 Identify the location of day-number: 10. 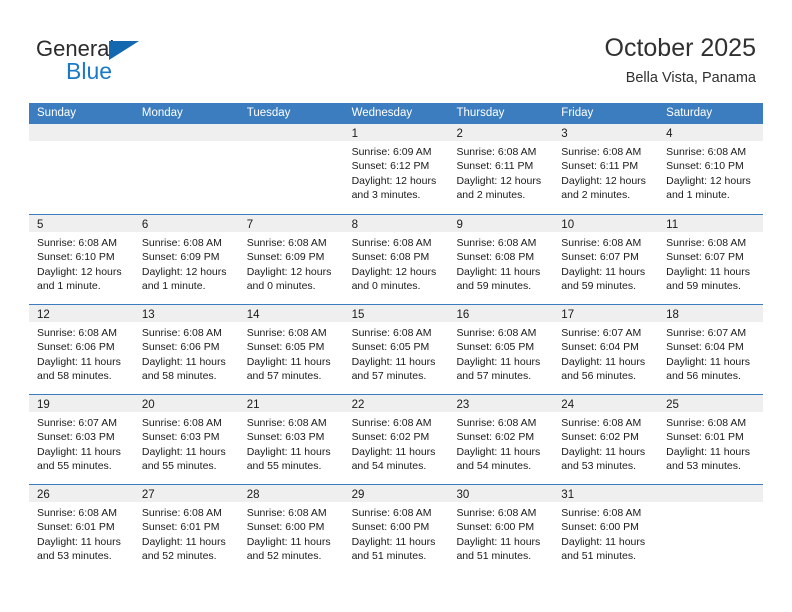
(568, 225).